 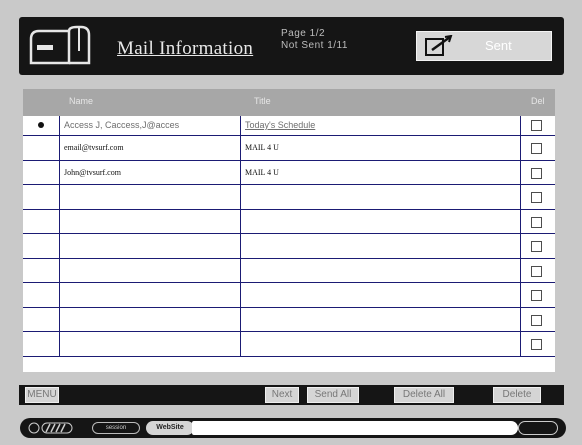 I want to click on sent-button: Sent, so click(x=484, y=46).